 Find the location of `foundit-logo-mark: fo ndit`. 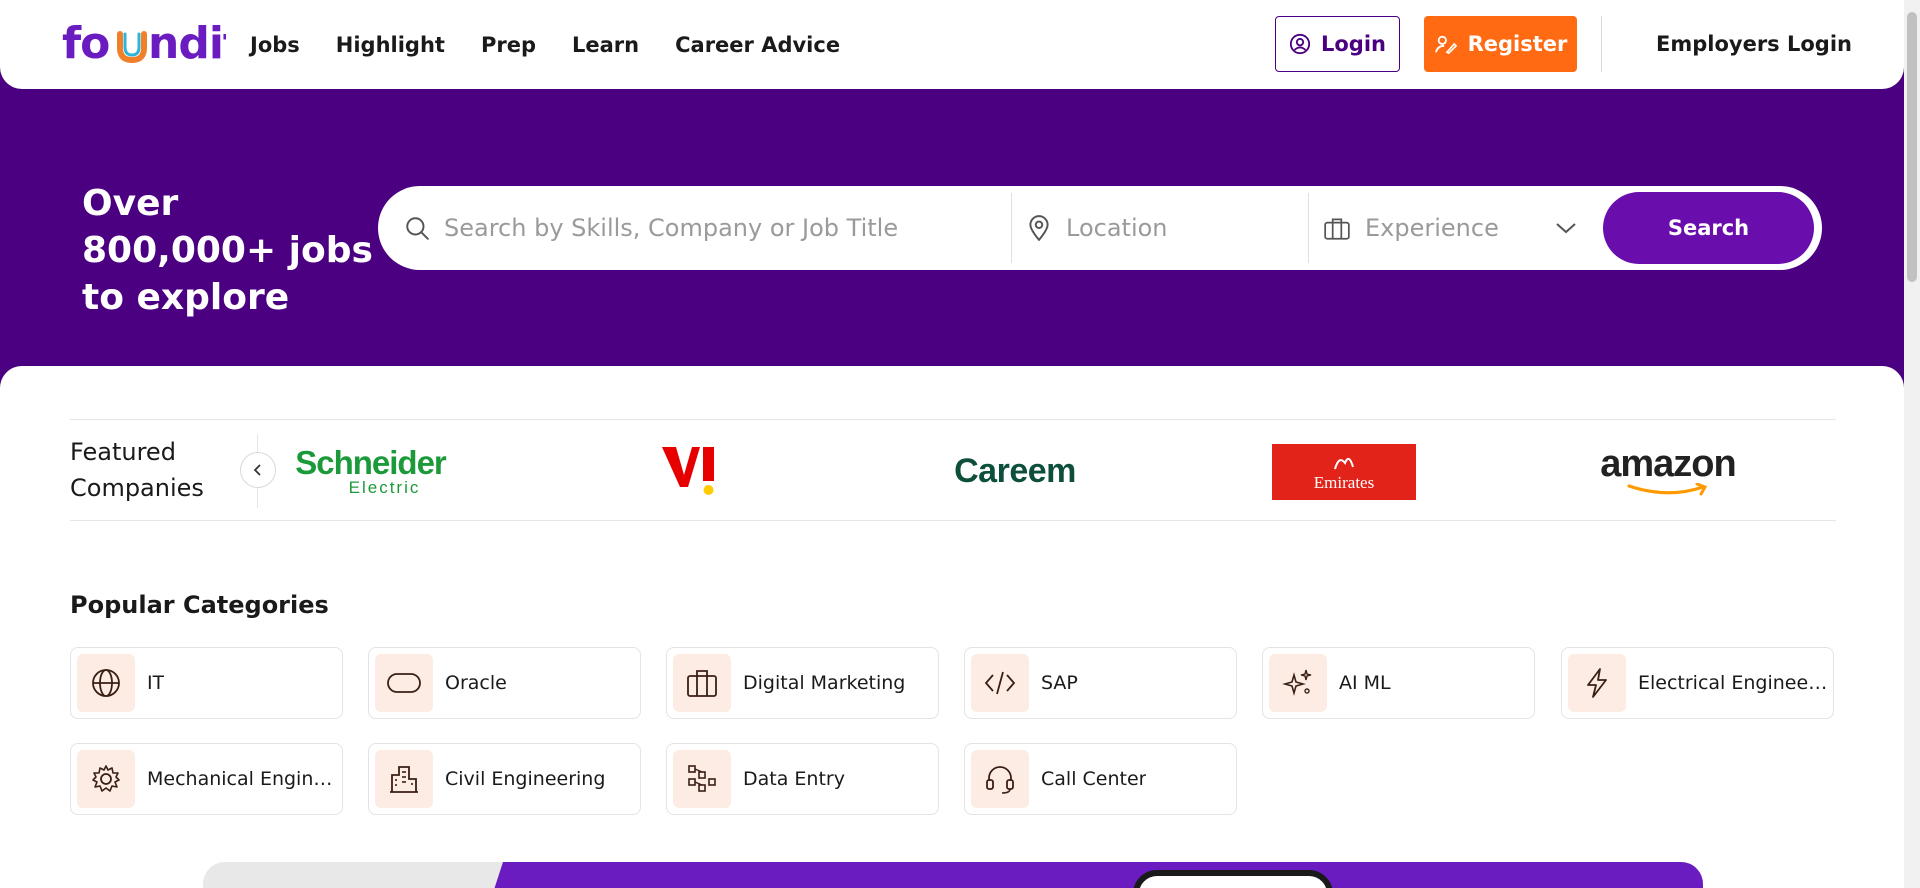

foundit-logo-mark: fo ndit is located at coordinates (153, 43).